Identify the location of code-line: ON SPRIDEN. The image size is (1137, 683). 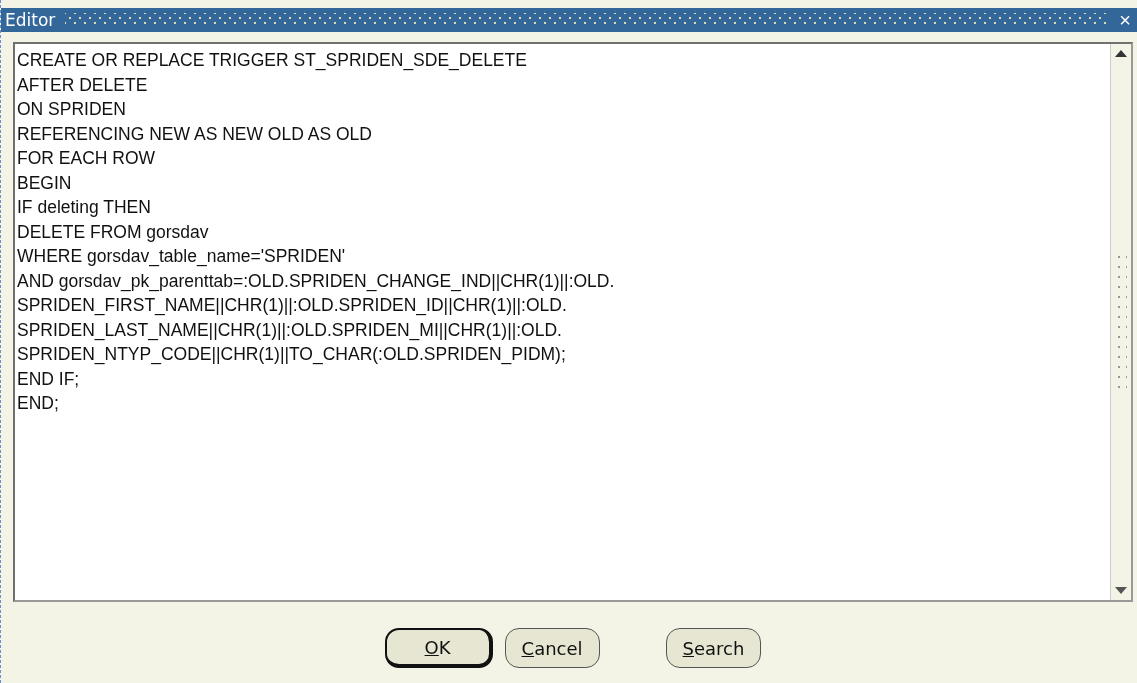
(72, 109).